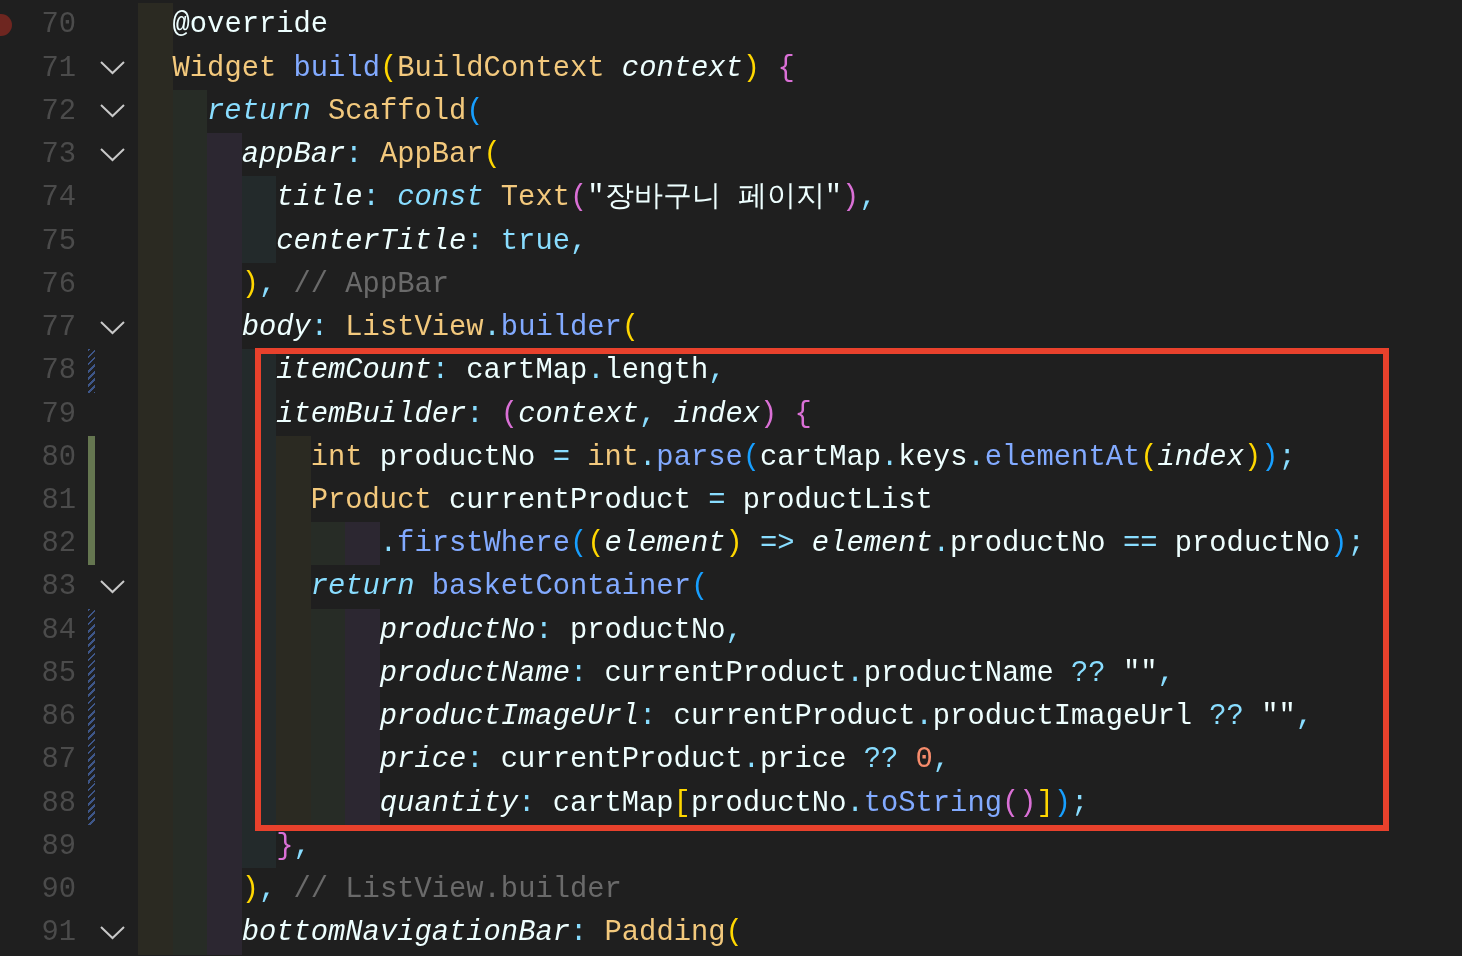  What do you see at coordinates (423, 587) in the screenshot?
I see `code-line: return basketContainer(` at bounding box center [423, 587].